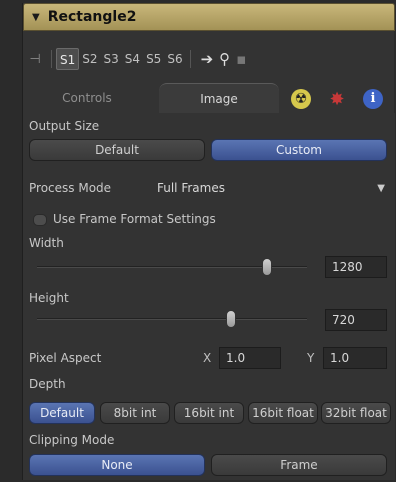  I want to click on tab-settings: ✸, so click(337, 99).